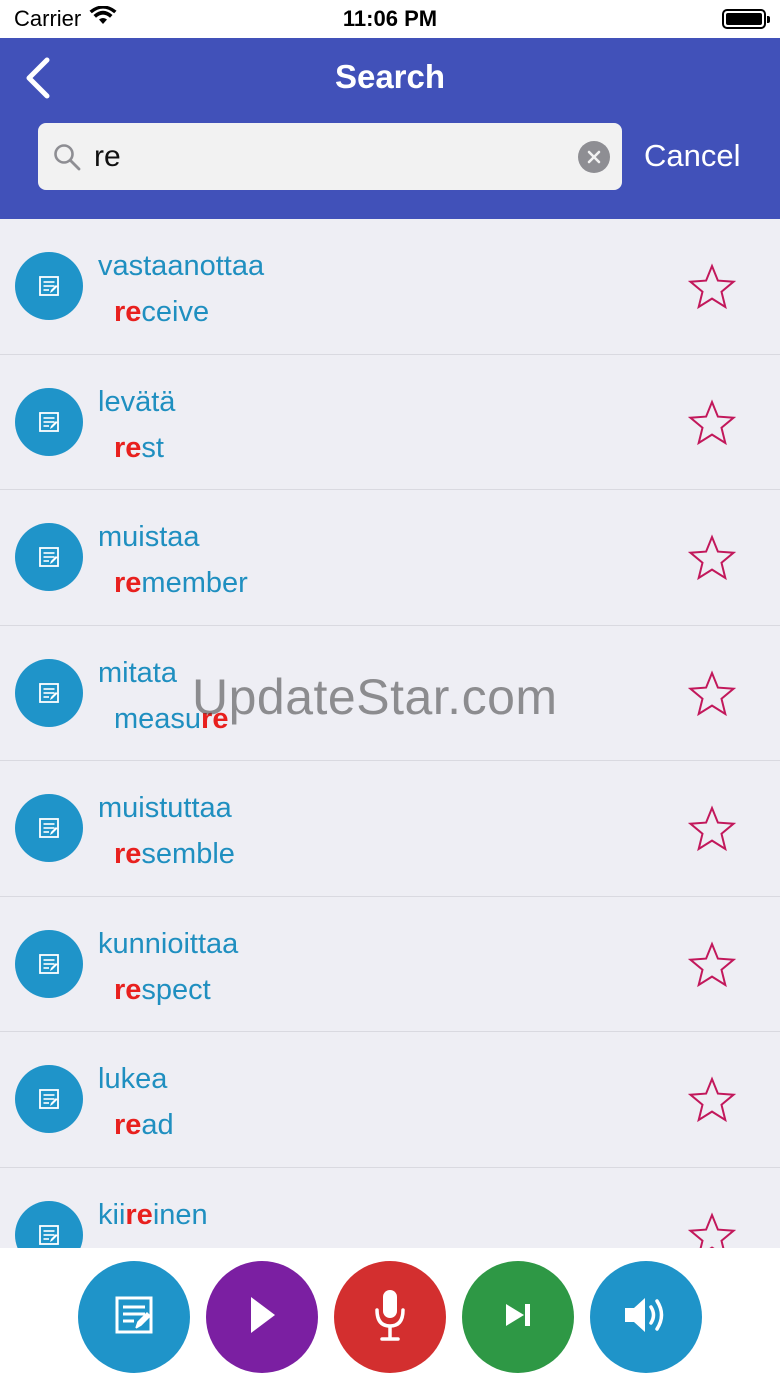  What do you see at coordinates (390, 693) in the screenshot?
I see `list-item: mitata measure` at bounding box center [390, 693].